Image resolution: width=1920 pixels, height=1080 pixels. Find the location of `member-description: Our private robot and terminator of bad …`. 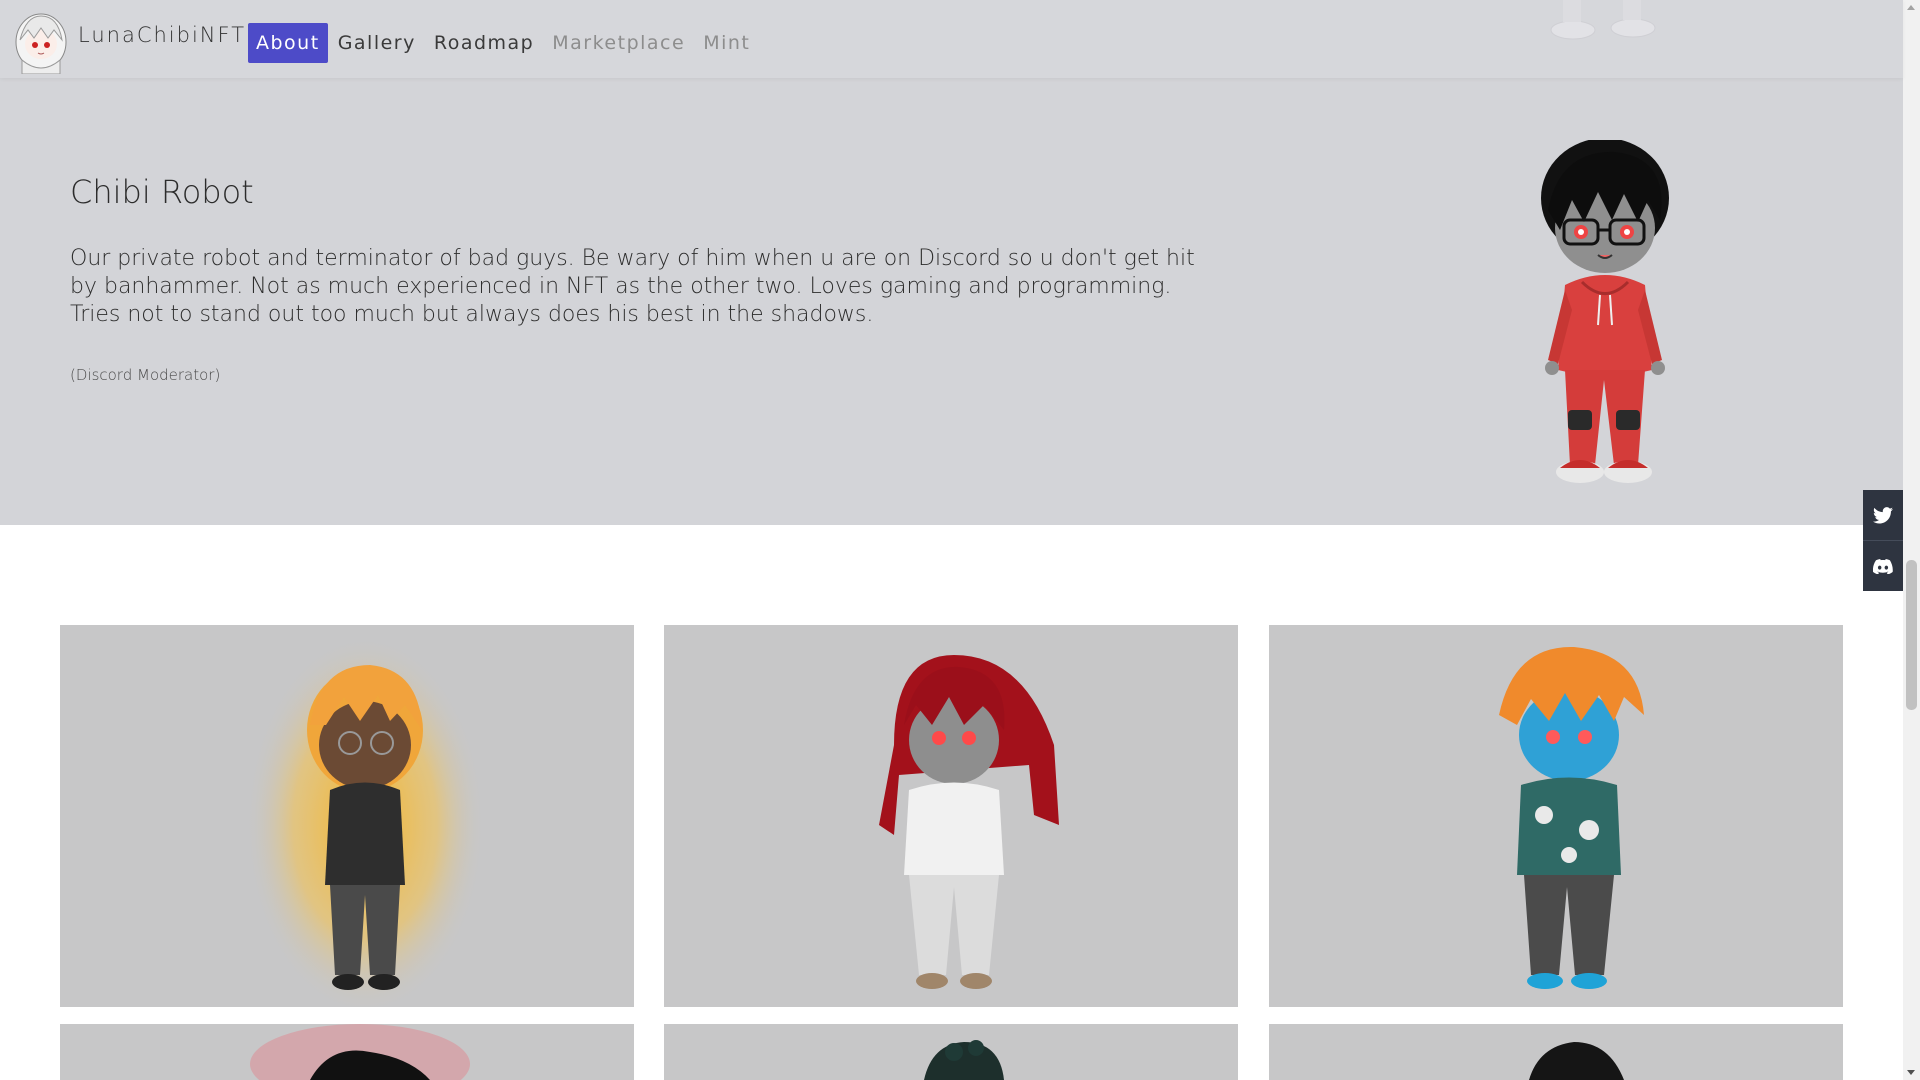

member-description: Our private robot and terminator of bad … is located at coordinates (632, 286).